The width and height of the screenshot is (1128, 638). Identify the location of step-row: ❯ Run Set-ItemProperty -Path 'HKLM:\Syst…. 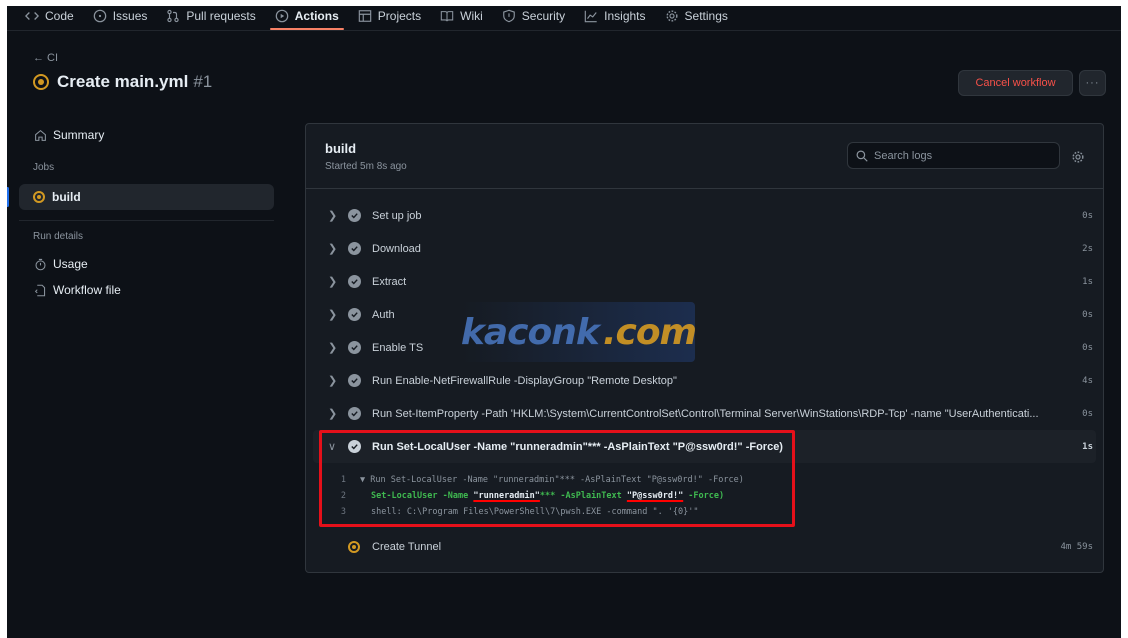
(704, 413).